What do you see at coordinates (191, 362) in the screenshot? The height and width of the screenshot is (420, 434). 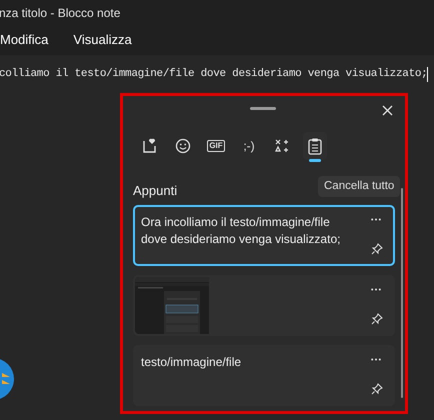 I see `item-text: testo/immagine/file` at bounding box center [191, 362].